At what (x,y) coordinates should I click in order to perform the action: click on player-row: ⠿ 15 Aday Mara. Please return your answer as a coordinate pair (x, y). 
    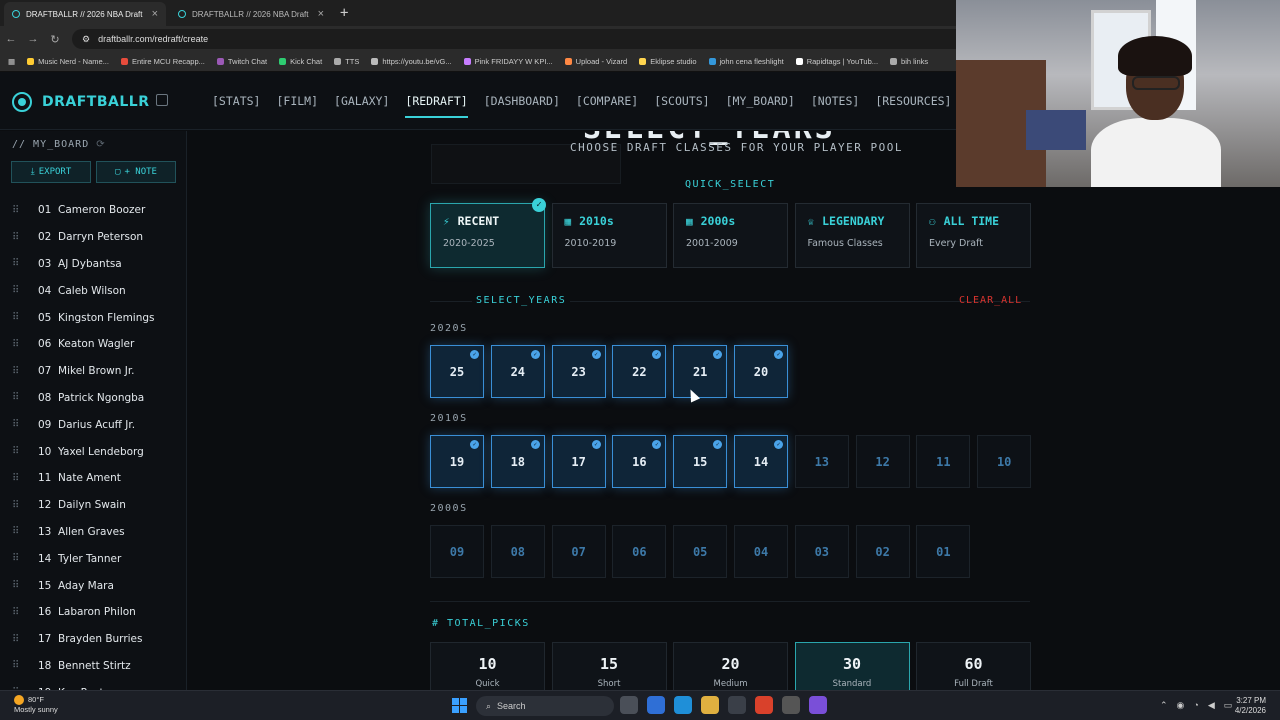
    Looking at the image, I should click on (93, 585).